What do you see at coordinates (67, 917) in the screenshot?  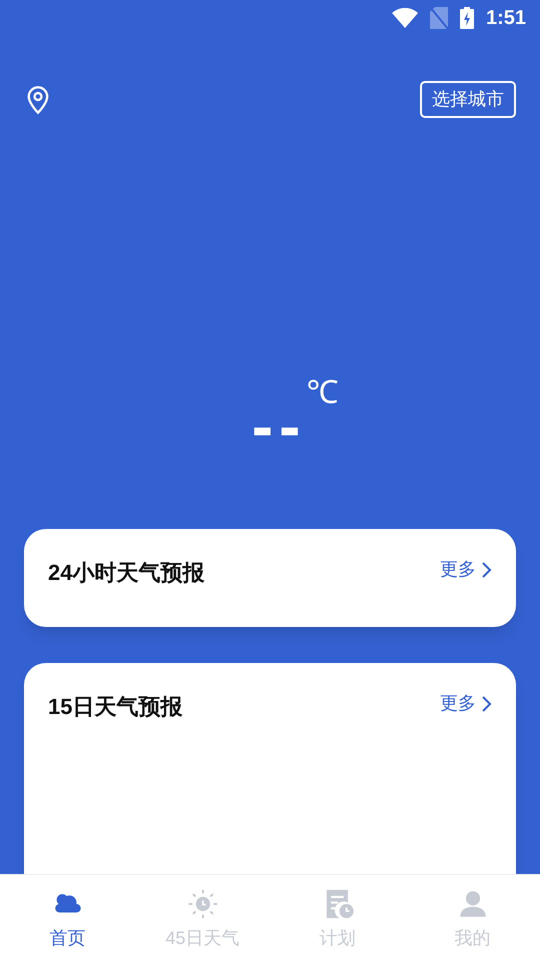 I see `nav-tab: 首页` at bounding box center [67, 917].